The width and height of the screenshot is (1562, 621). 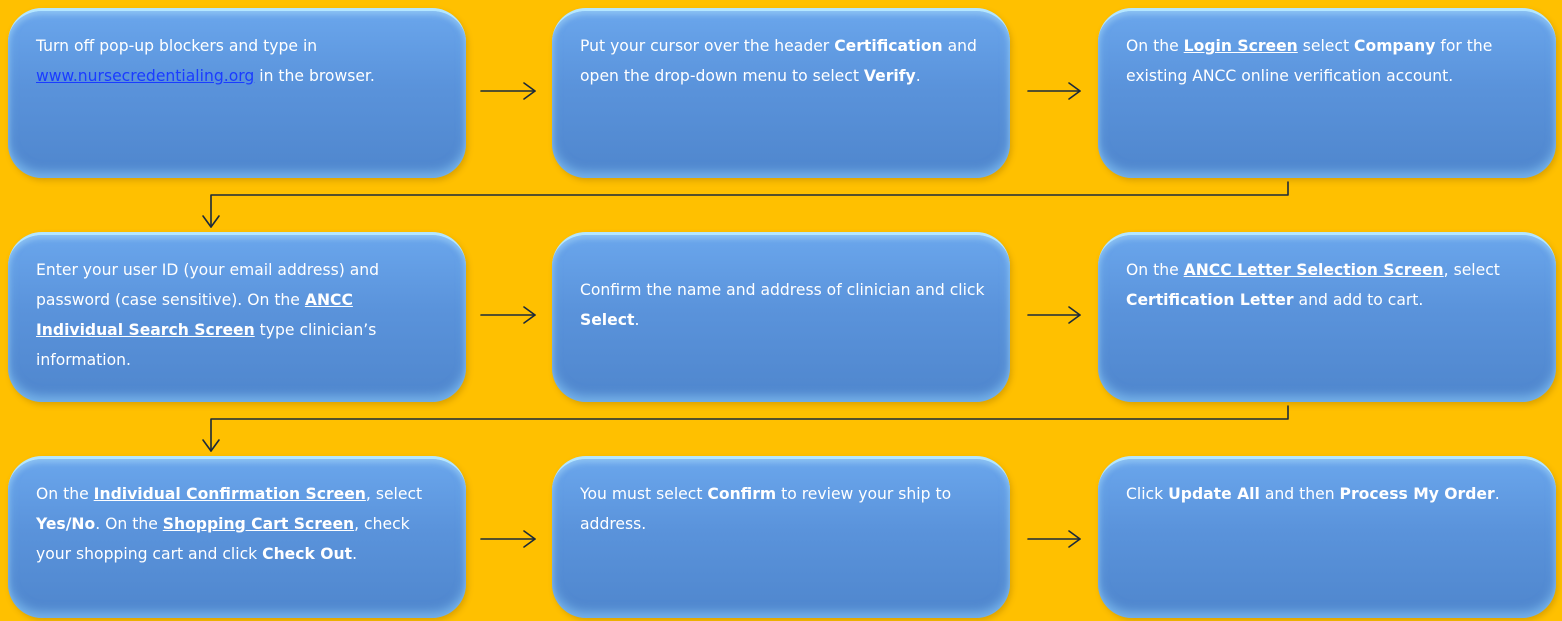 What do you see at coordinates (394, 494) in the screenshot?
I see `step-7-text-b: , select` at bounding box center [394, 494].